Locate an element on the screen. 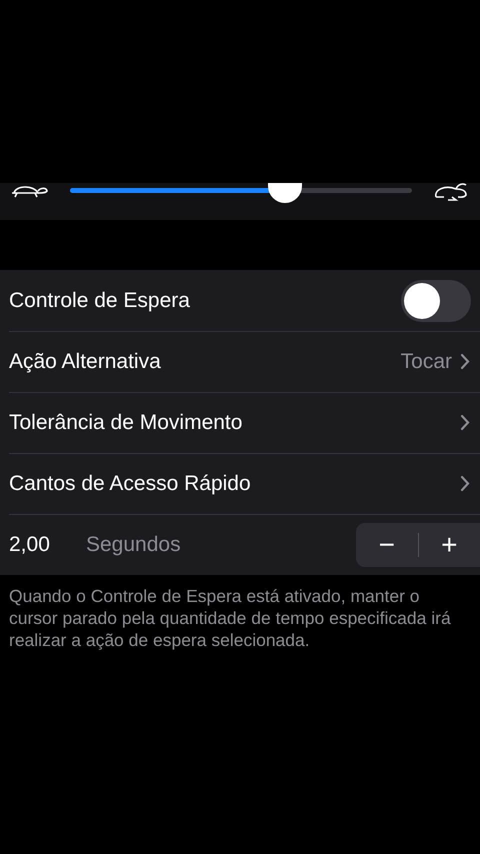  increment-button: + is located at coordinates (449, 544).